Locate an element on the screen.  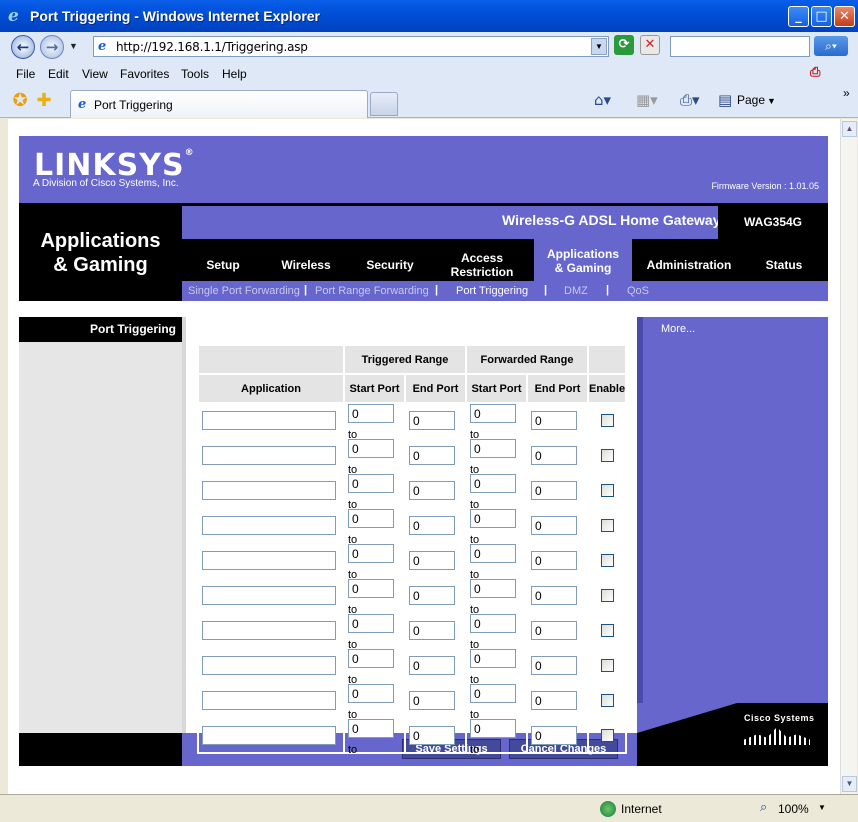
tab-administration: Administration is located at coordinates (689, 260).